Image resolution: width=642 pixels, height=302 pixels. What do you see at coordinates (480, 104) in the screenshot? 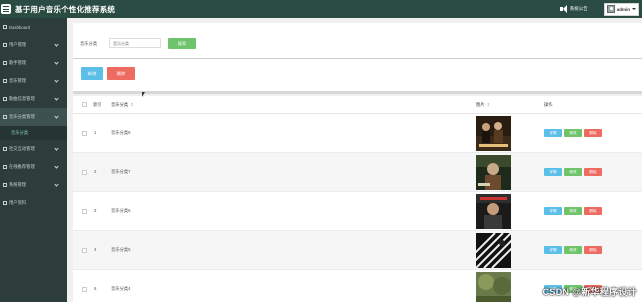
I see `column-header-label: 图片` at bounding box center [480, 104].